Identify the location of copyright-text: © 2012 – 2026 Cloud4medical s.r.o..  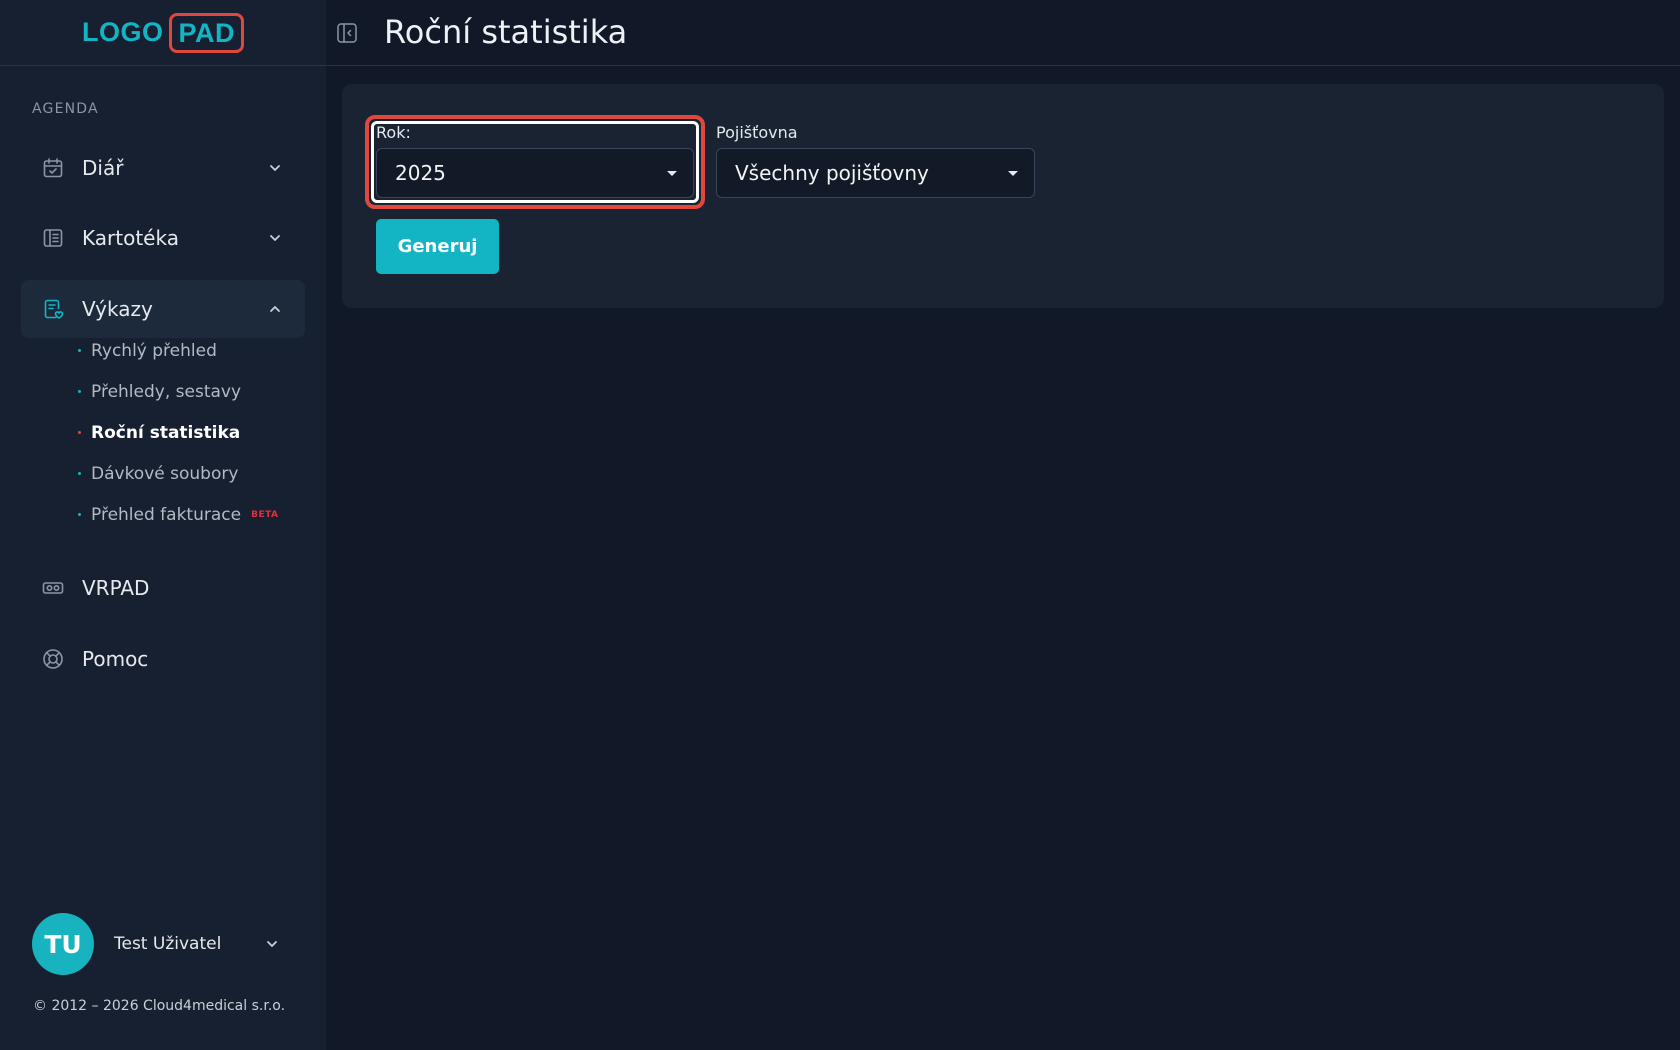
(159, 1006).